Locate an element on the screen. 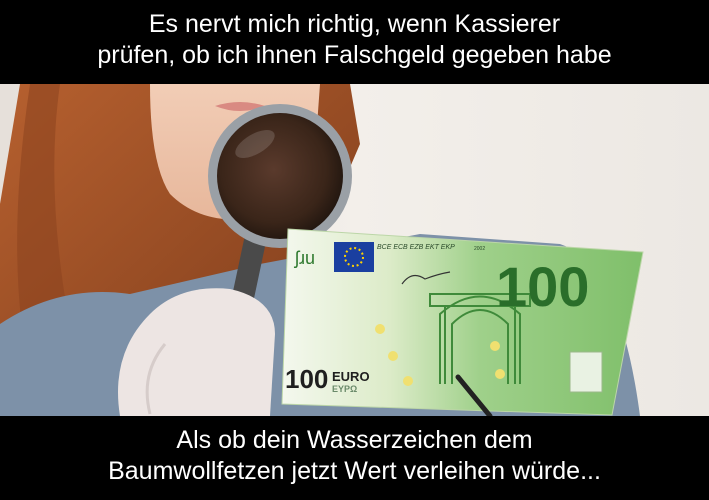  issuer-codes: BCE ECB EZB EKT EKP is located at coordinates (416, 247).